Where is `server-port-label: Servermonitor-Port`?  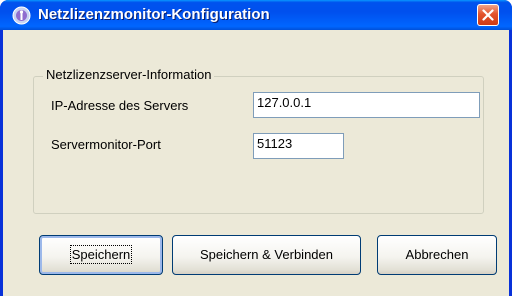 server-port-label: Servermonitor-Port is located at coordinates (106, 144).